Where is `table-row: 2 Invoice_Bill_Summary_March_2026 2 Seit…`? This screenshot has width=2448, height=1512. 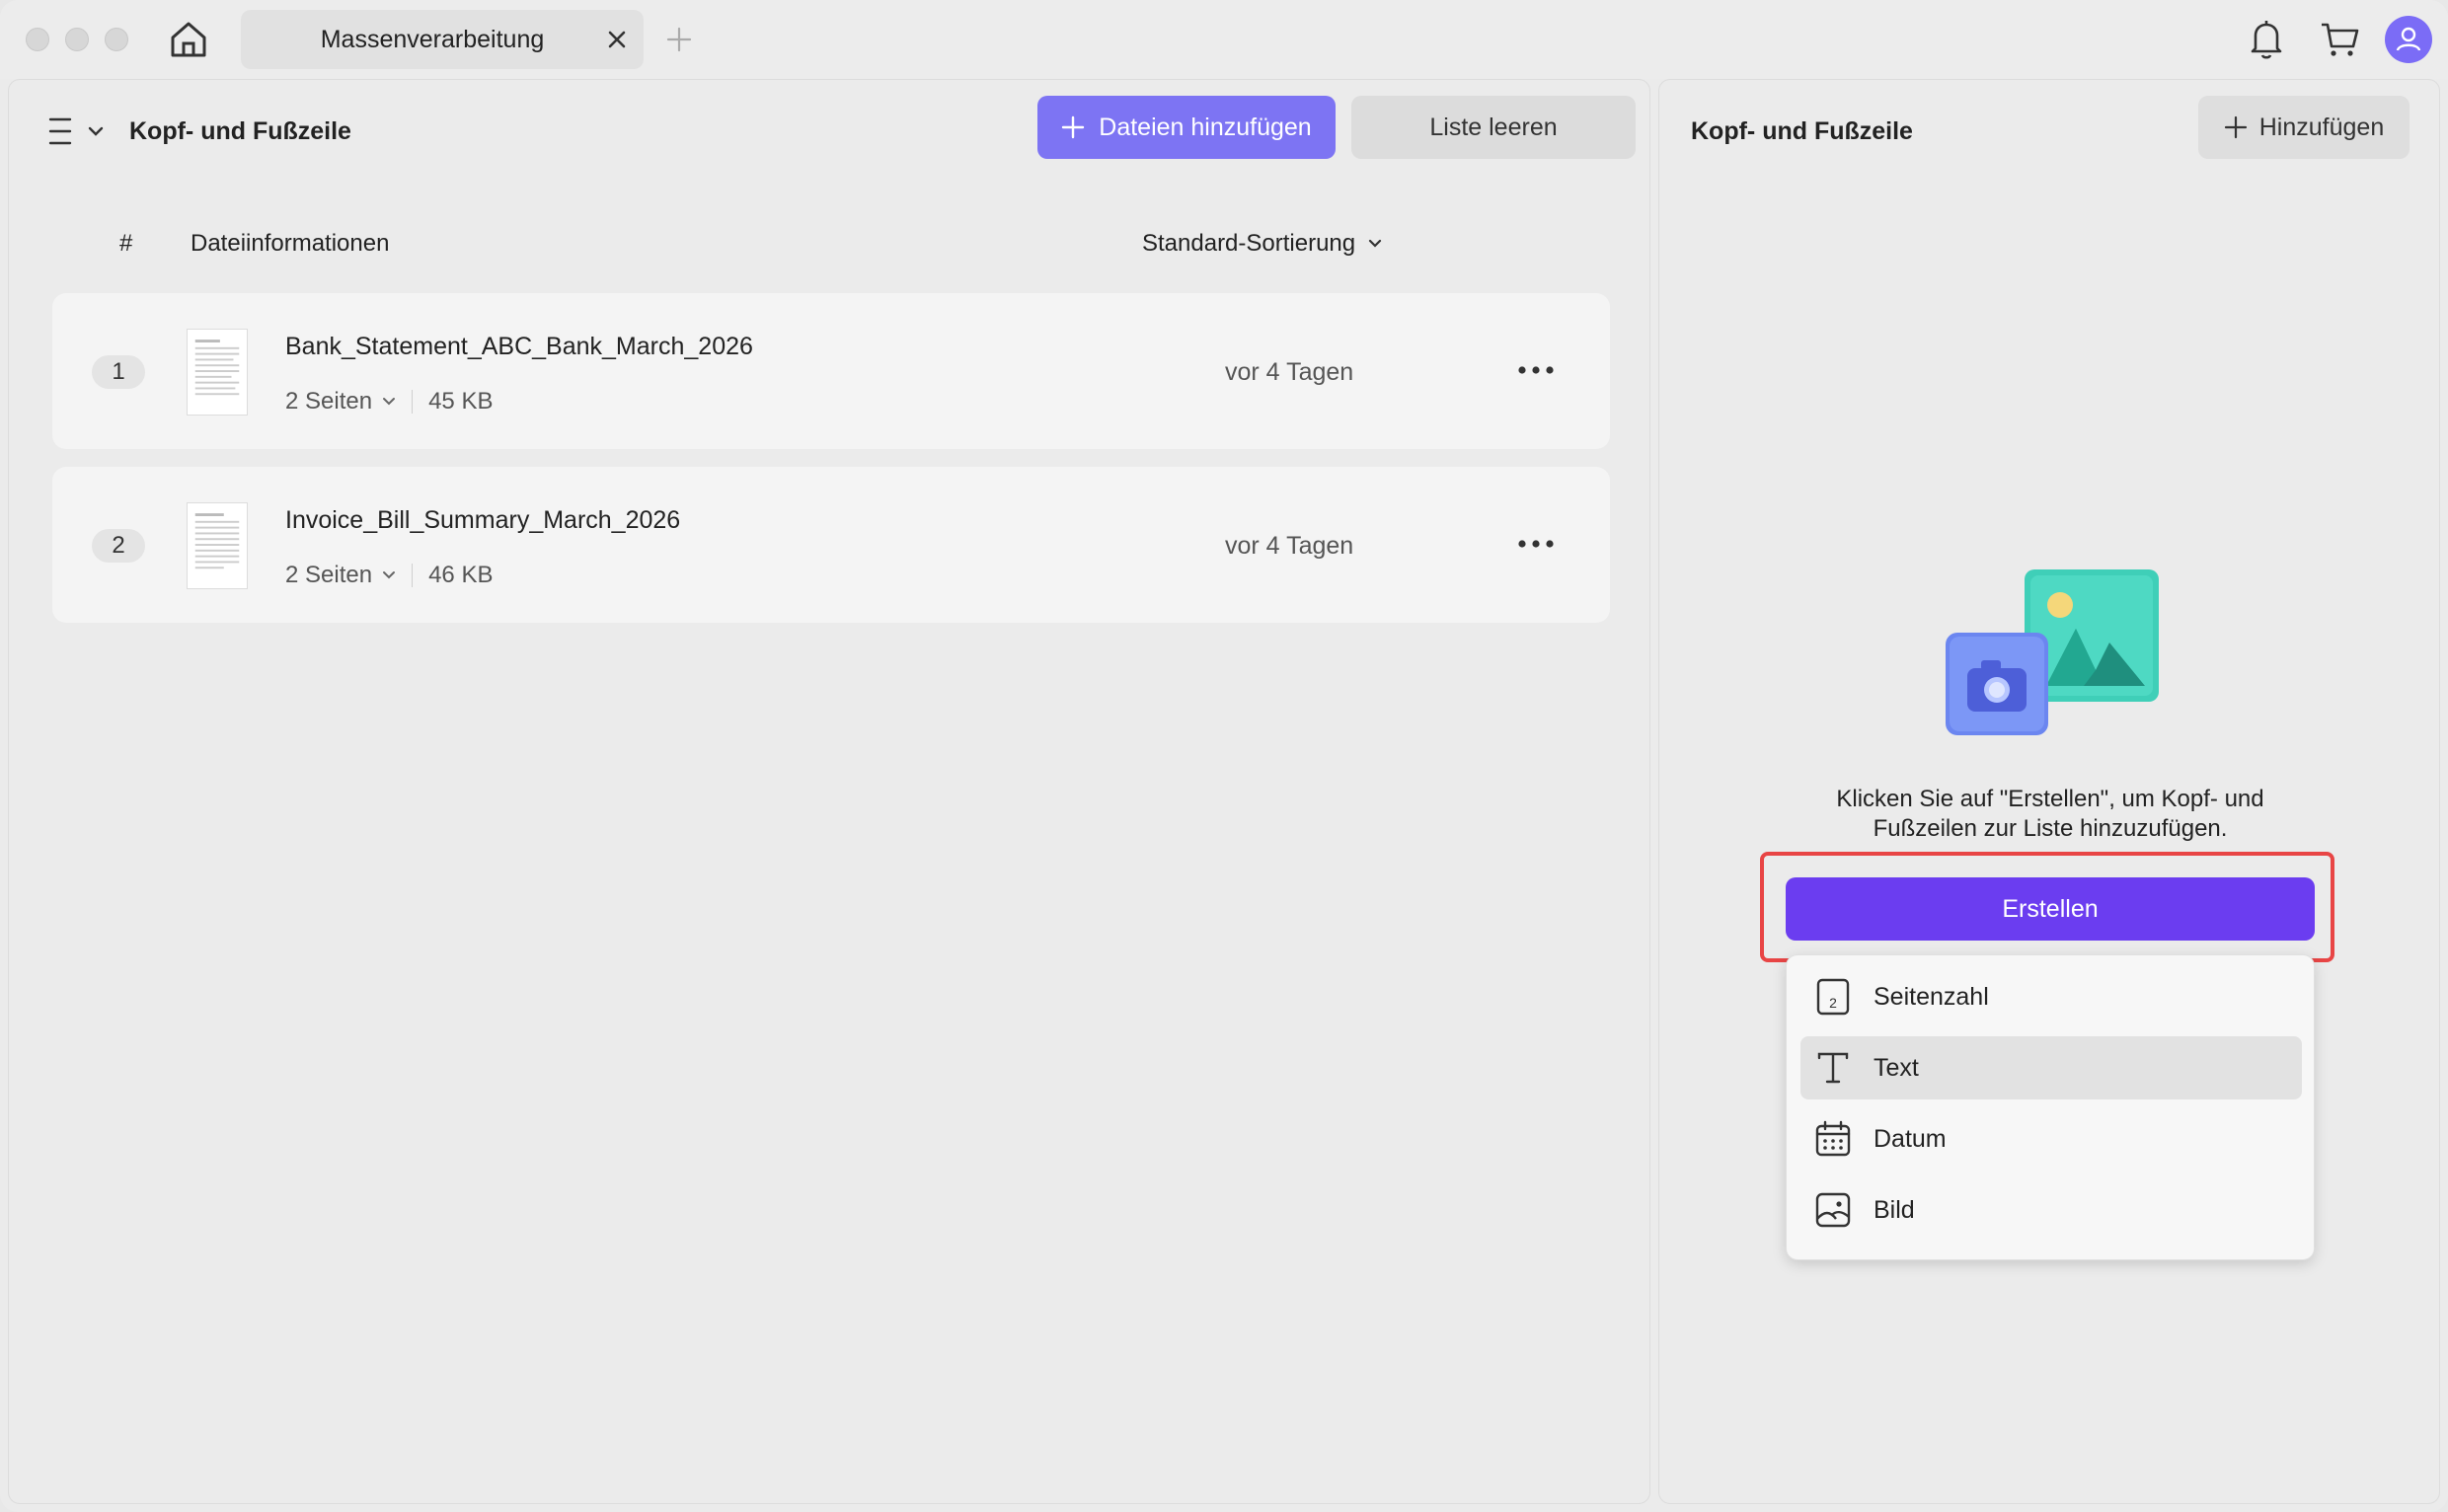 table-row: 2 Invoice_Bill_Summary_March_2026 2 Seit… is located at coordinates (831, 545).